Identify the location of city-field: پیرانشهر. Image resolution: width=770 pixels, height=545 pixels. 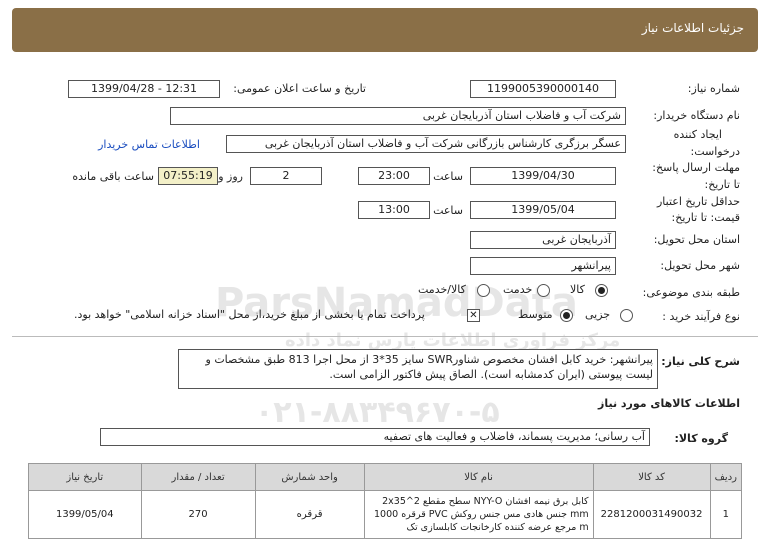
(543, 266).